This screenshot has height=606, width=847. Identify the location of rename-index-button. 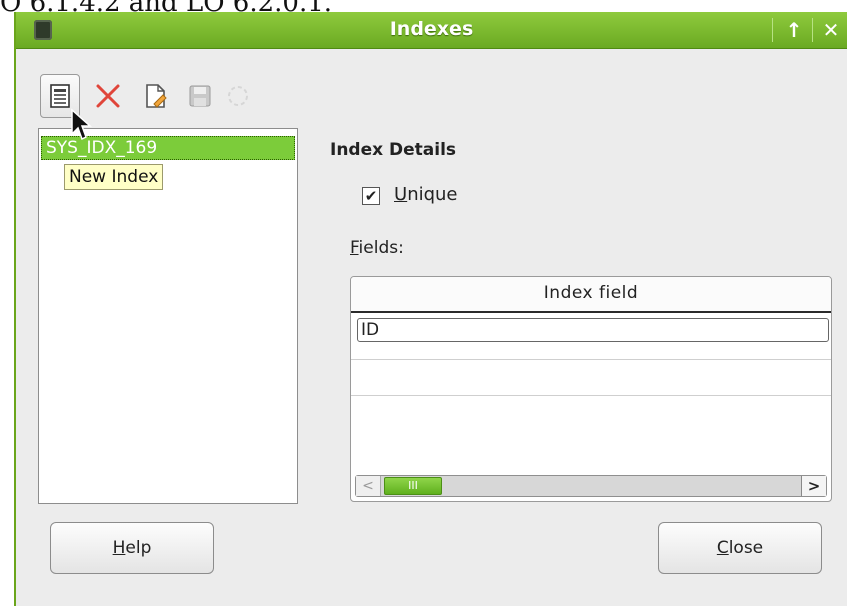
(156, 96).